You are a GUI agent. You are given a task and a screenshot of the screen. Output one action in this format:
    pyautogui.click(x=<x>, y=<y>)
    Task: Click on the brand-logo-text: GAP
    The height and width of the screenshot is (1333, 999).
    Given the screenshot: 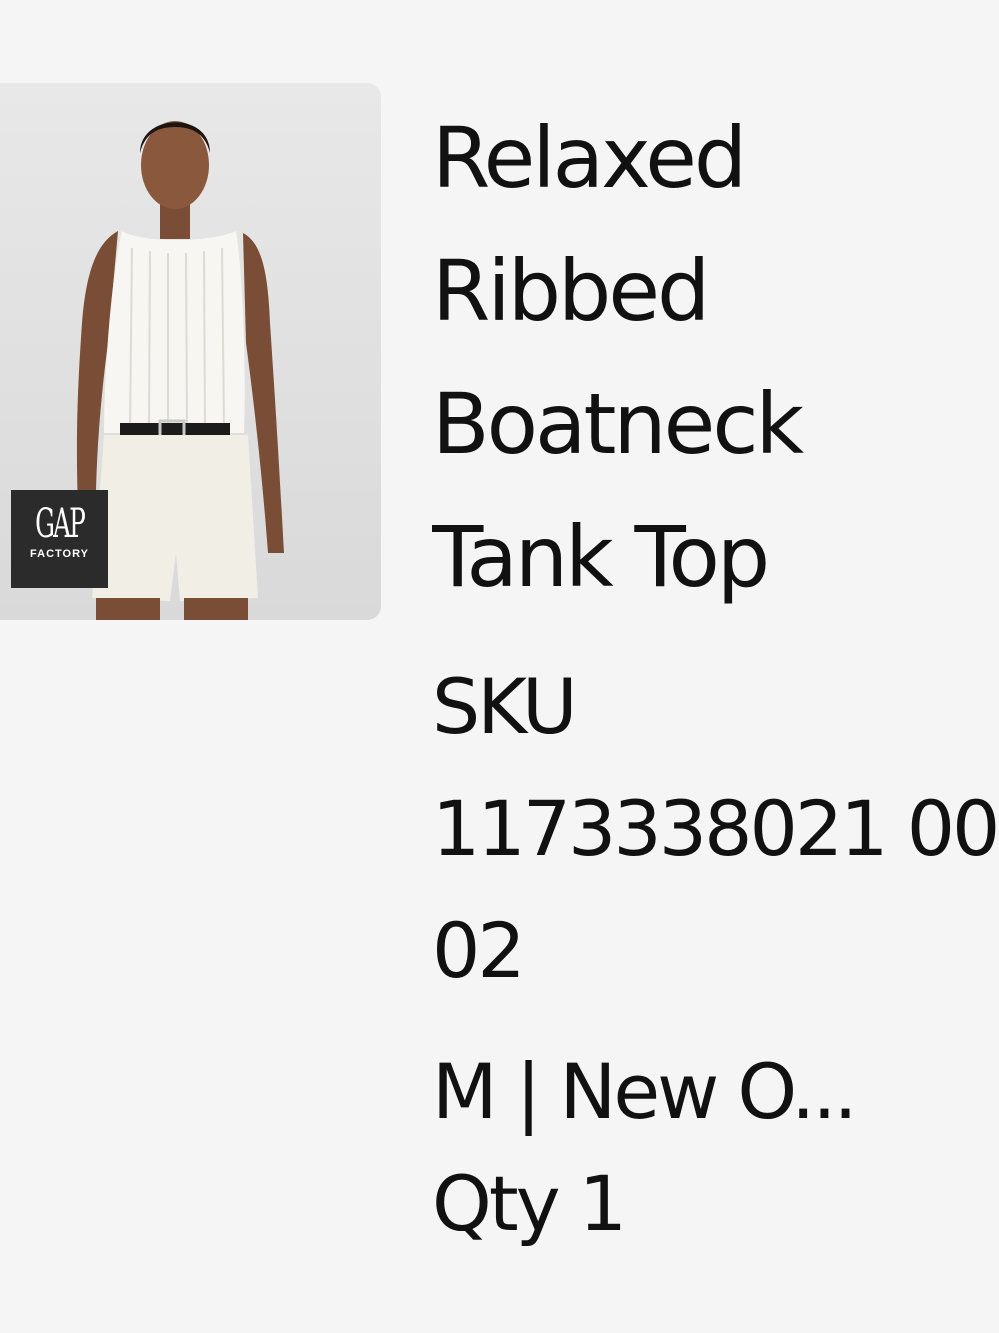 What is the action you would take?
    pyautogui.click(x=60, y=524)
    